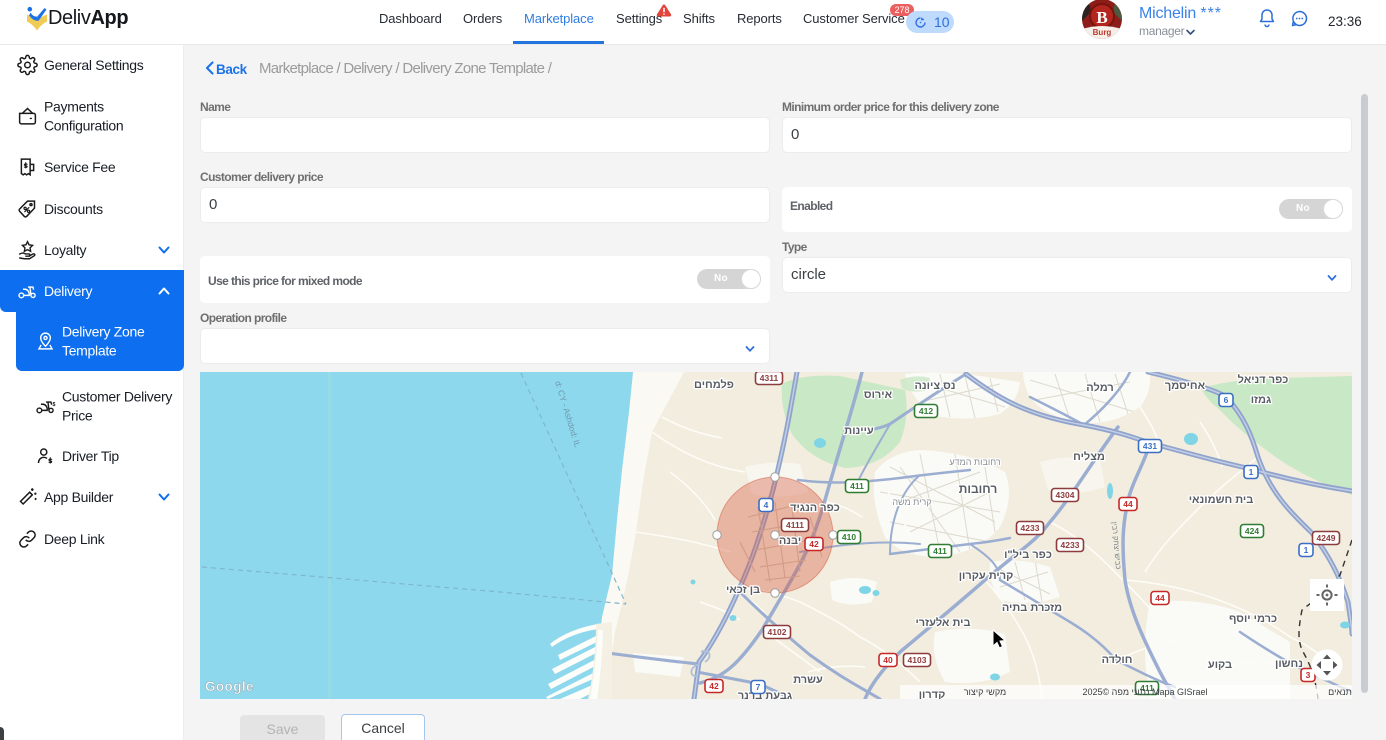  What do you see at coordinates (769, 378) in the screenshot?
I see `svg-text: 4311` at bounding box center [769, 378].